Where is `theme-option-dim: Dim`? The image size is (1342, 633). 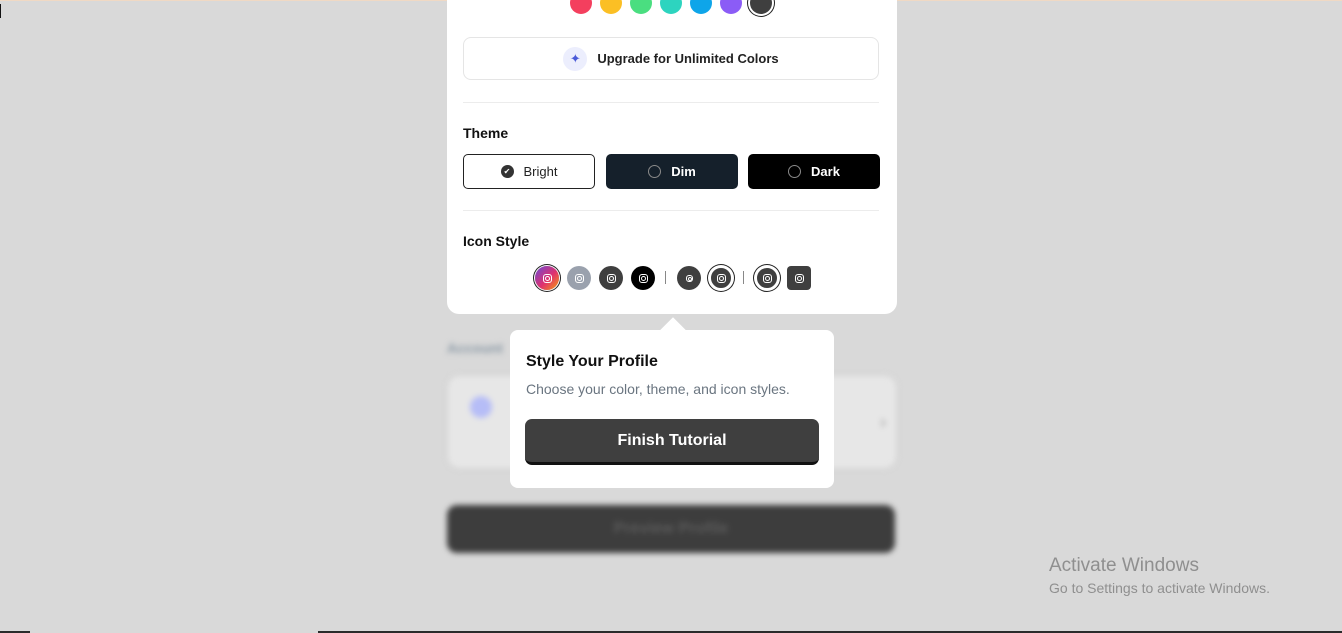 theme-option-dim: Dim is located at coordinates (672, 171).